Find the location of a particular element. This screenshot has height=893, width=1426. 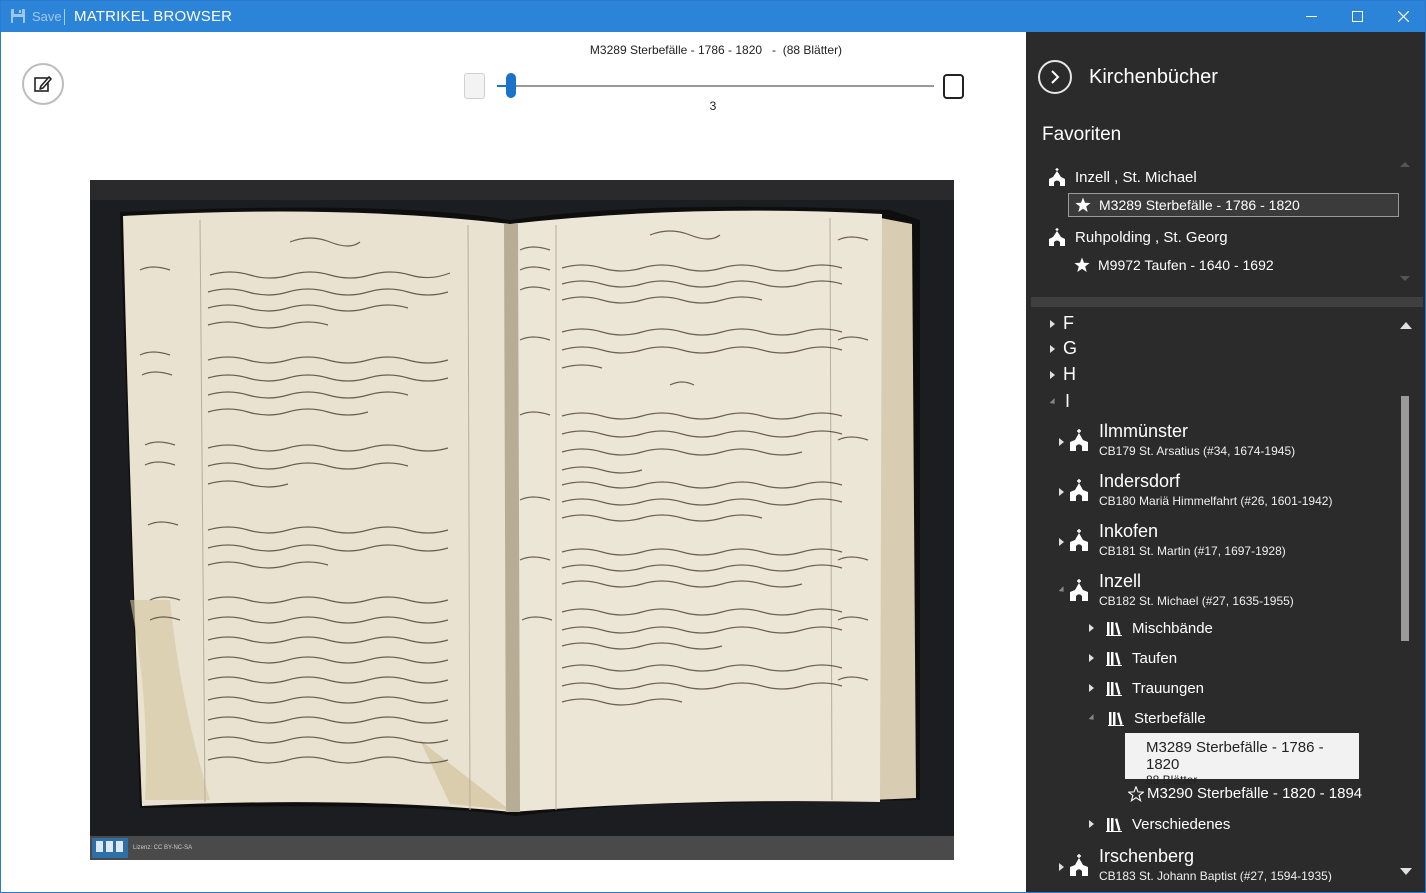

category-taufen: Taufen is located at coordinates (1133, 658).